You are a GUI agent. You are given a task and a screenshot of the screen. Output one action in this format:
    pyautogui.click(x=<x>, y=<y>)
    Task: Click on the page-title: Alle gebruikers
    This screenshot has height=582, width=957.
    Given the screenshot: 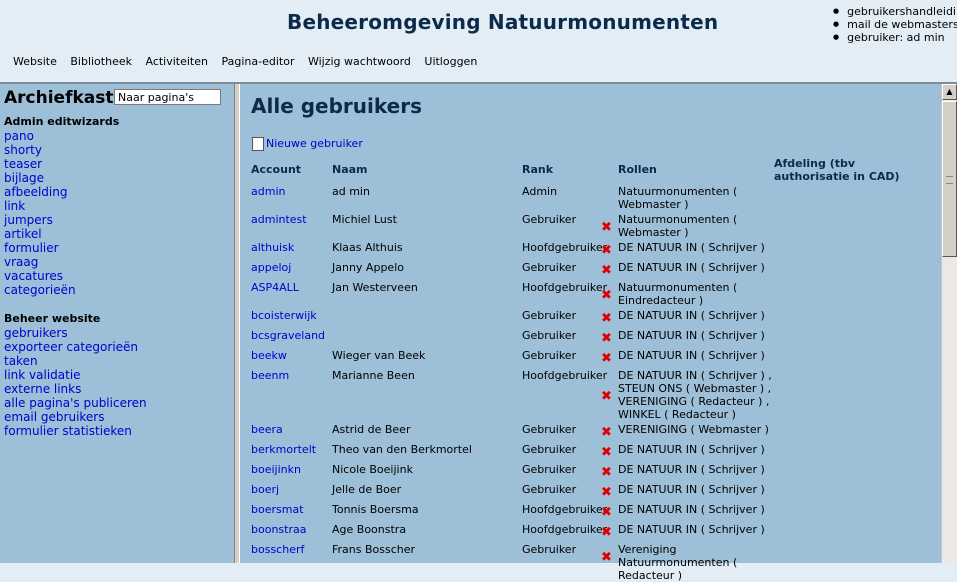 What is the action you would take?
    pyautogui.click(x=336, y=106)
    